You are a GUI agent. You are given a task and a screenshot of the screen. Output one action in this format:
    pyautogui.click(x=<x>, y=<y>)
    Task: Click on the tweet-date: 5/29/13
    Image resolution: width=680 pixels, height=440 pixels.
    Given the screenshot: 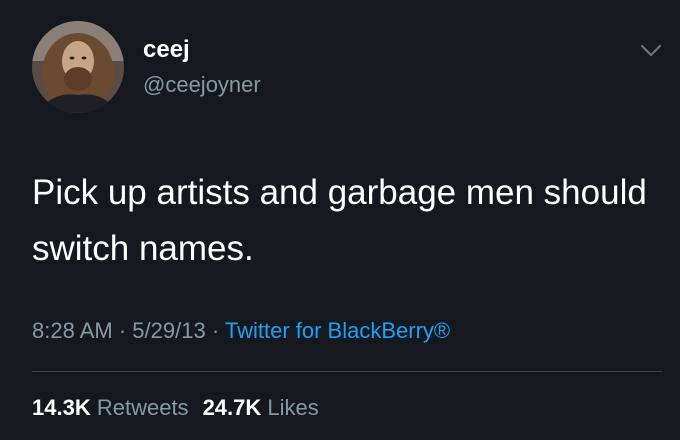 What is the action you would take?
    pyautogui.click(x=168, y=330)
    